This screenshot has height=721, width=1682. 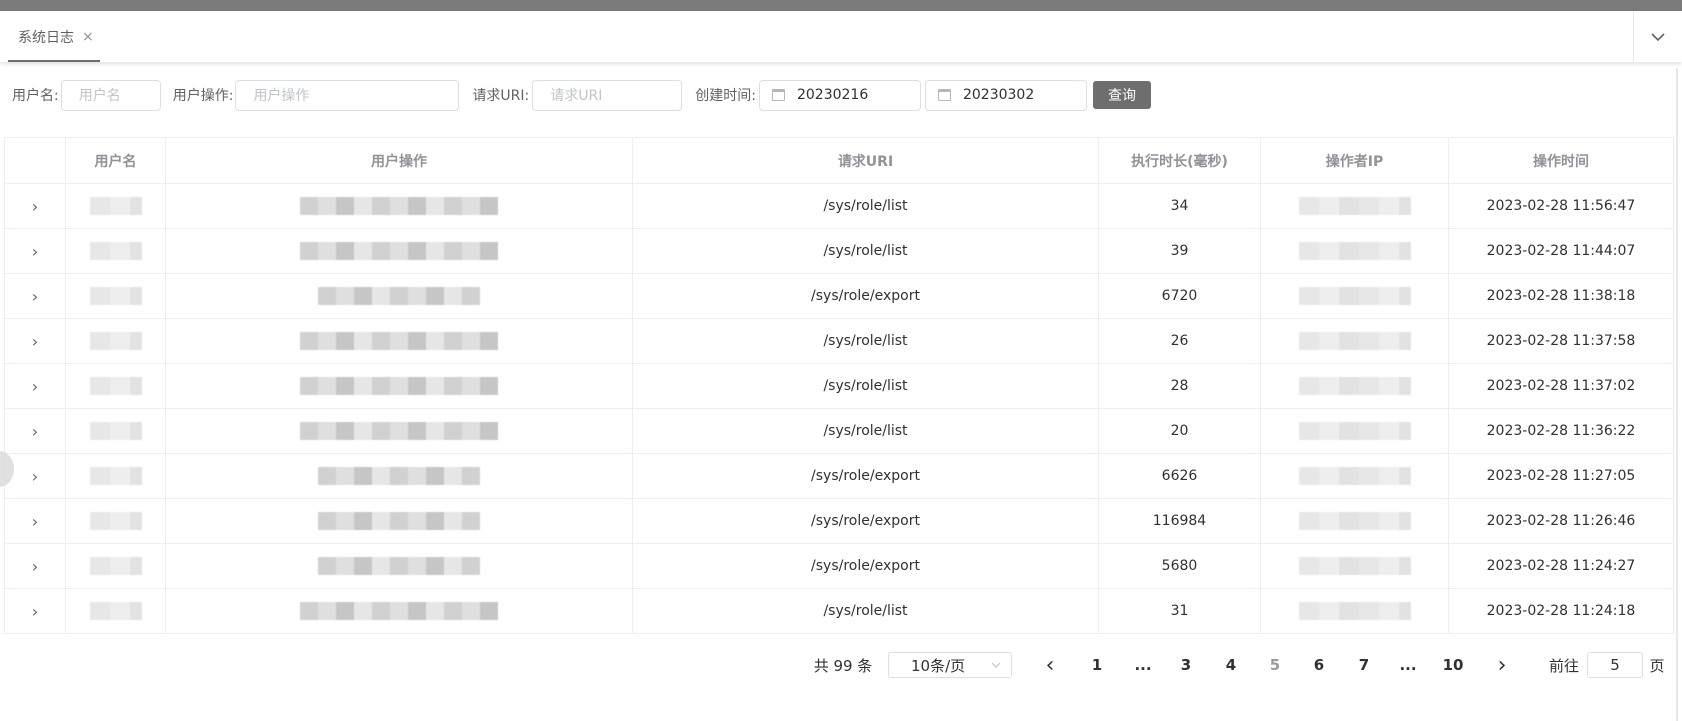 I want to click on header-username: 用户名, so click(x=115, y=160).